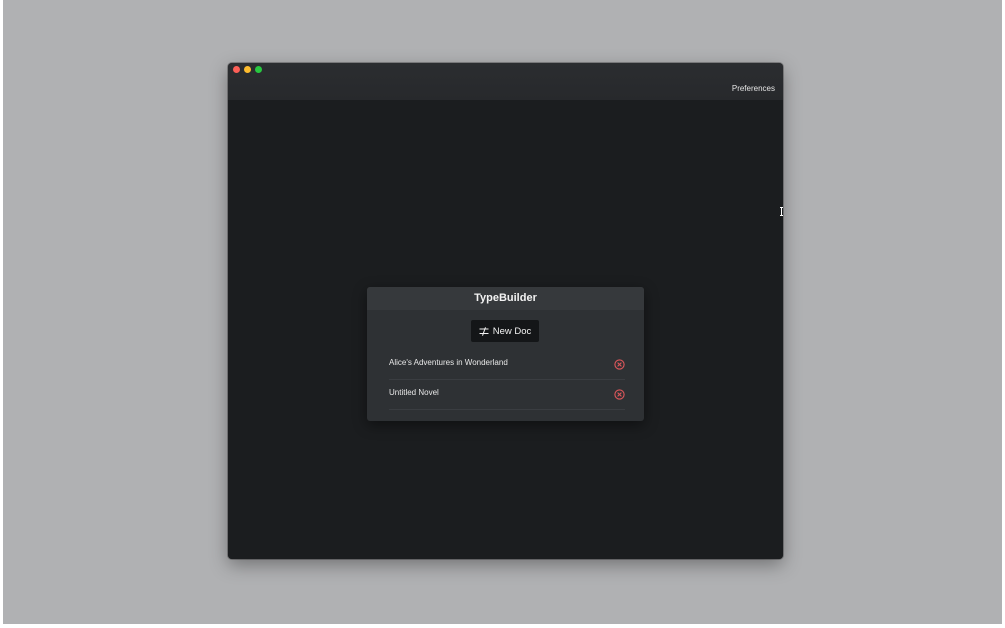 This screenshot has height=628, width=1005. What do you see at coordinates (507, 395) in the screenshot?
I see `document-list-item: Untitled Novel` at bounding box center [507, 395].